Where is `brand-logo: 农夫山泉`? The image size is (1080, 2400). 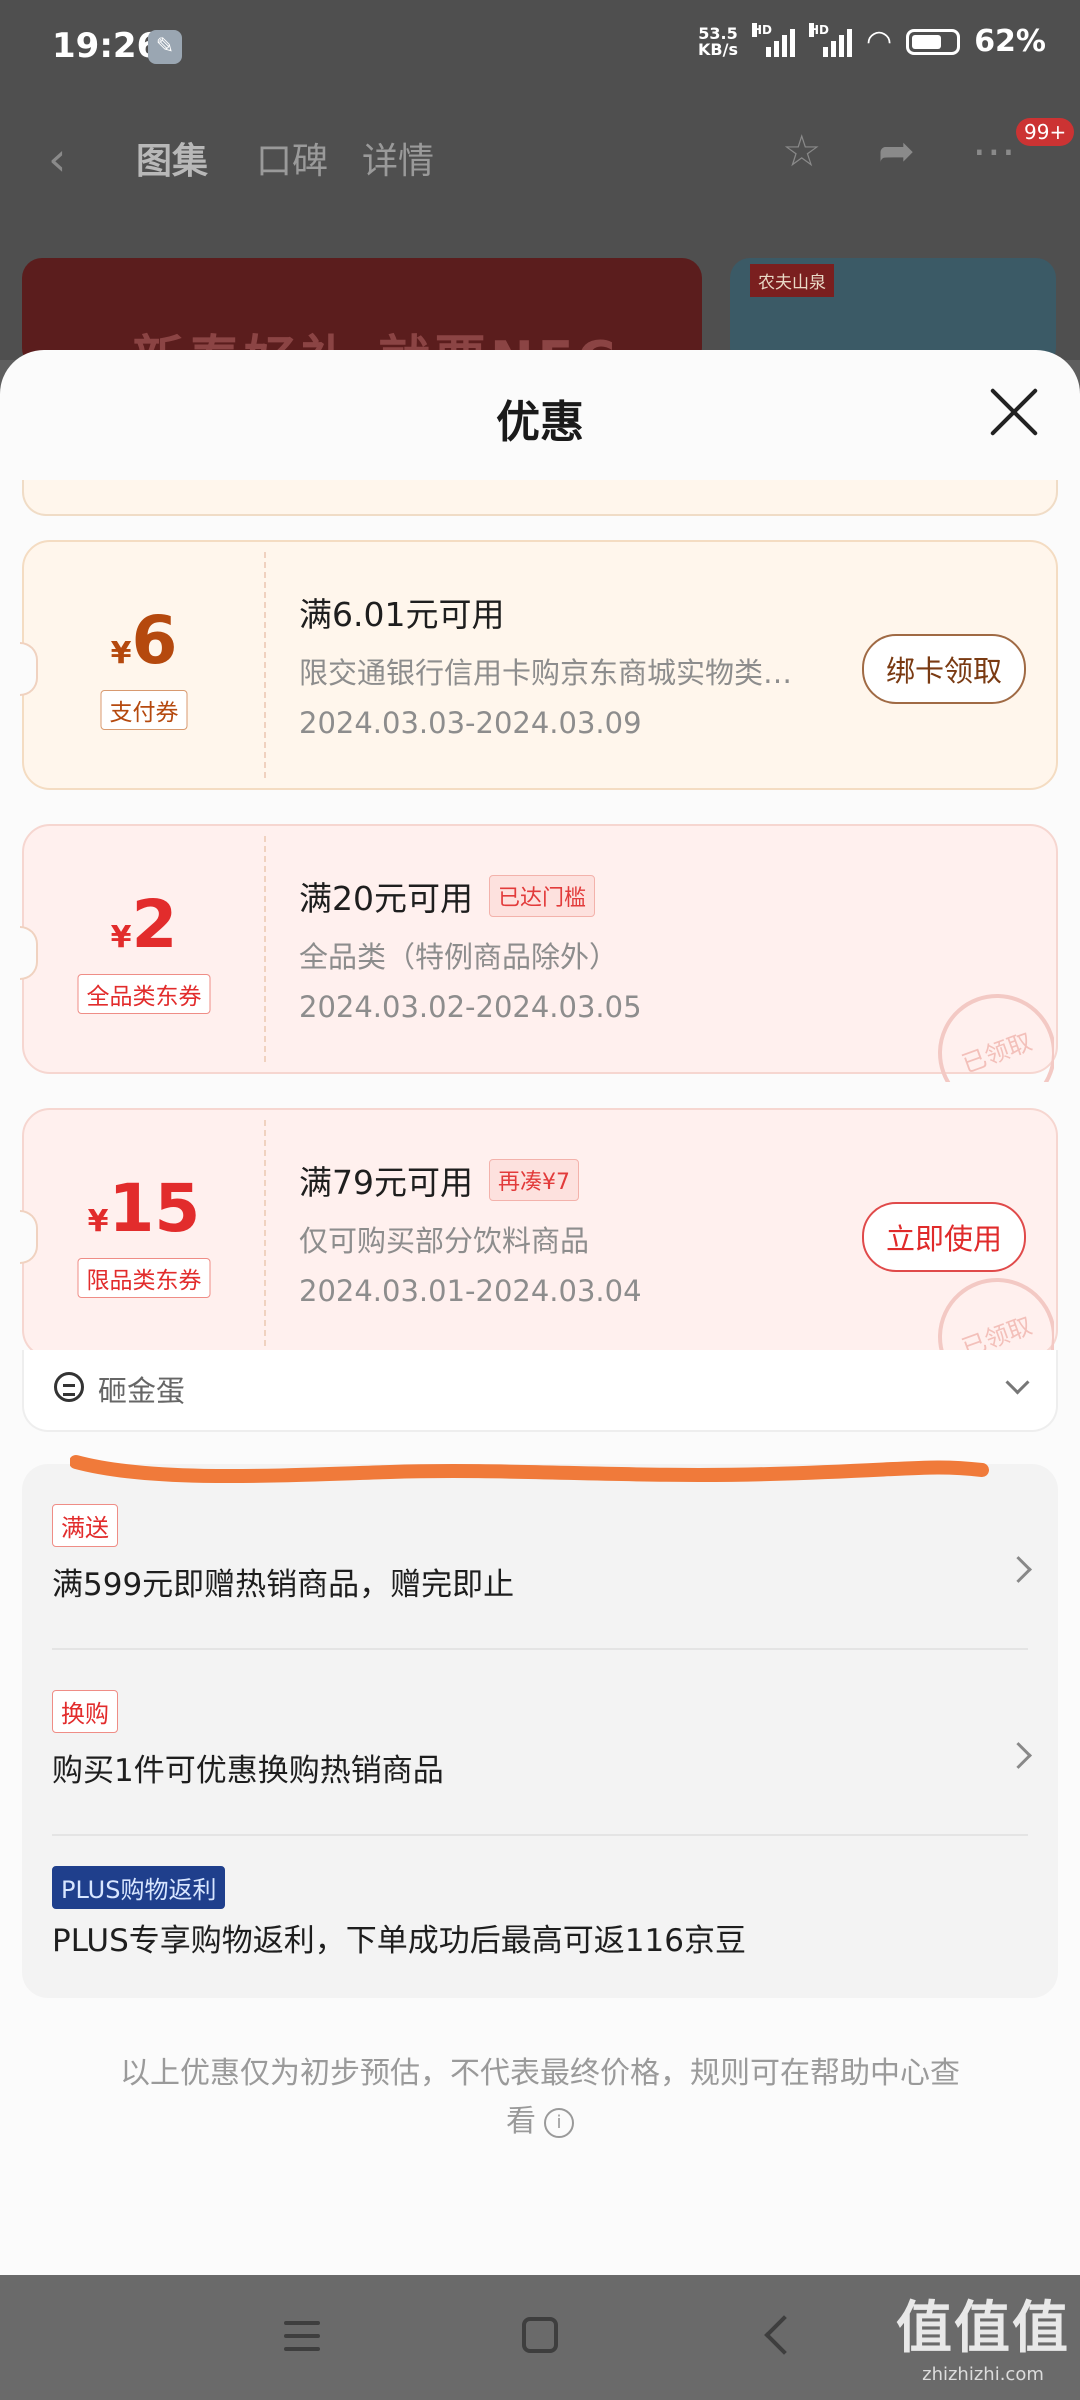
brand-logo: 农夫山泉 is located at coordinates (792, 280).